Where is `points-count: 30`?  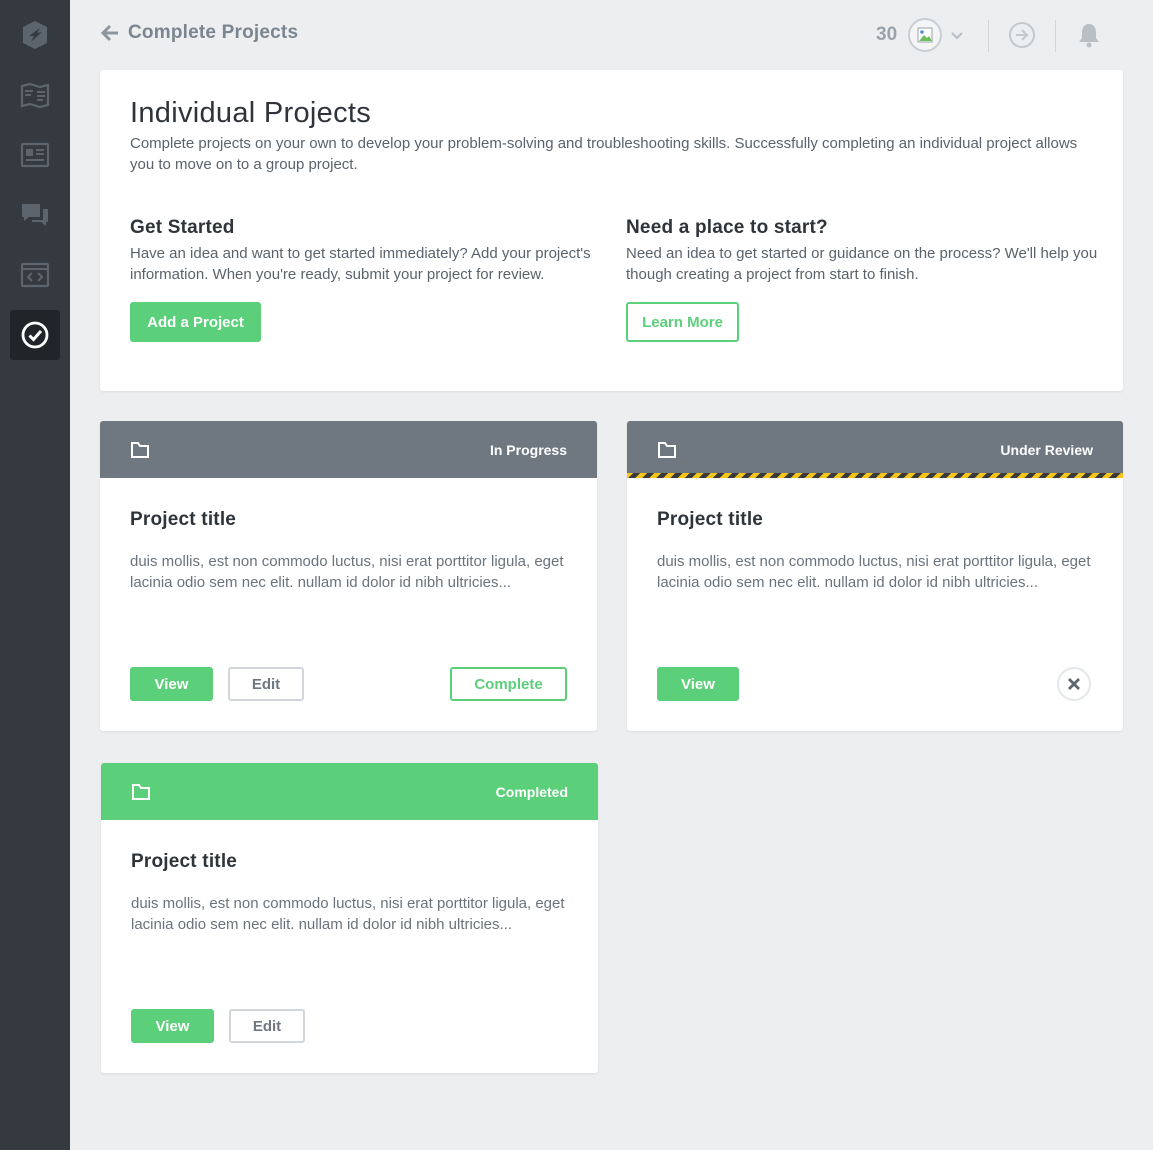
points-count: 30 is located at coordinates (887, 34).